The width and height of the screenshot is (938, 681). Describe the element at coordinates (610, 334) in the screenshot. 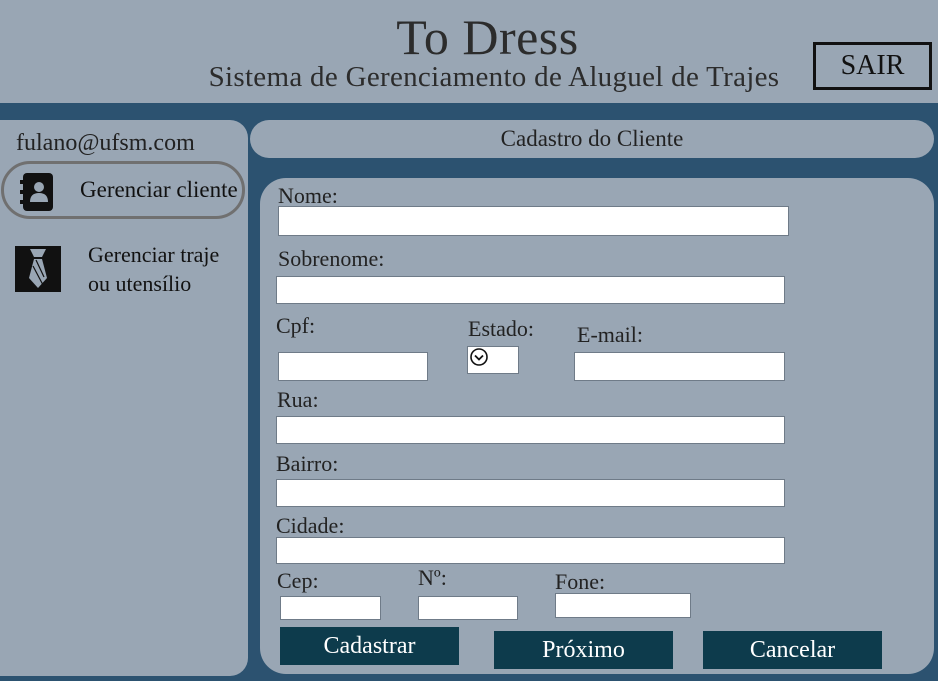

I see `email-label: E-mail:` at that location.